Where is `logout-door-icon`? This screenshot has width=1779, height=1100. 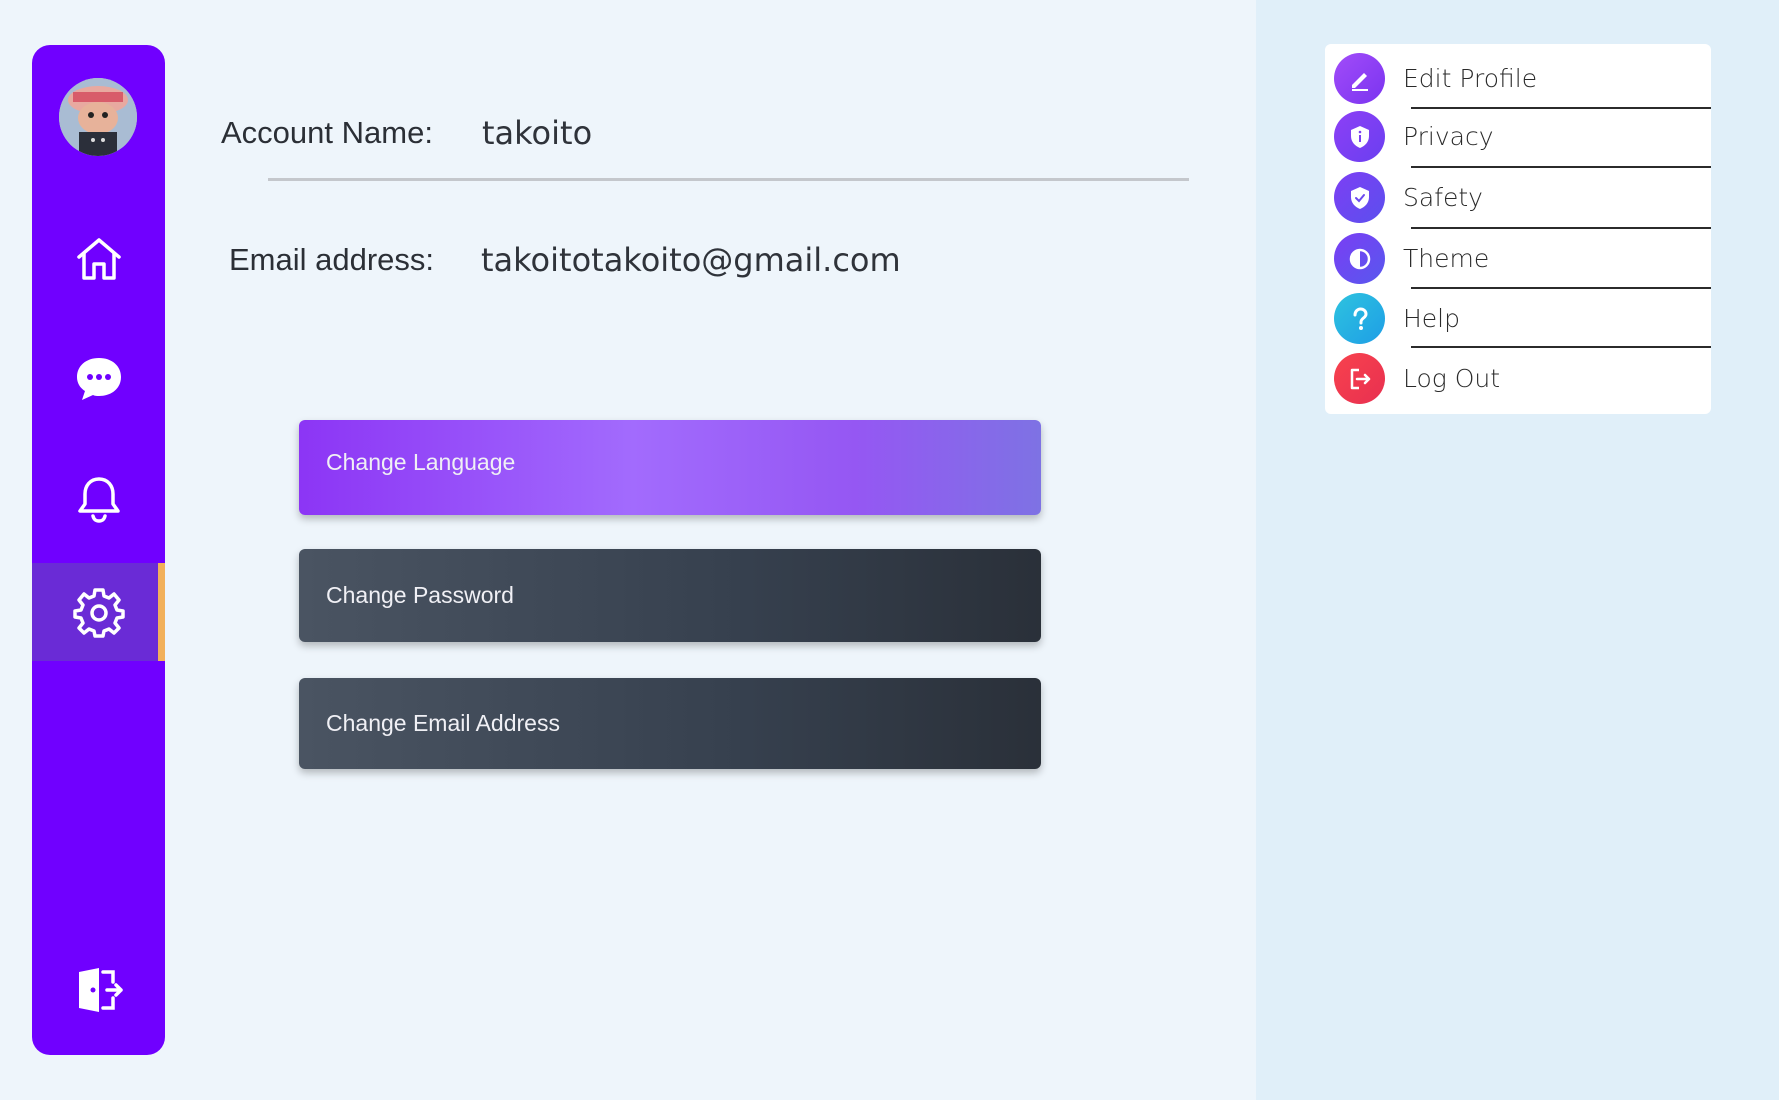 logout-door-icon is located at coordinates (100, 990).